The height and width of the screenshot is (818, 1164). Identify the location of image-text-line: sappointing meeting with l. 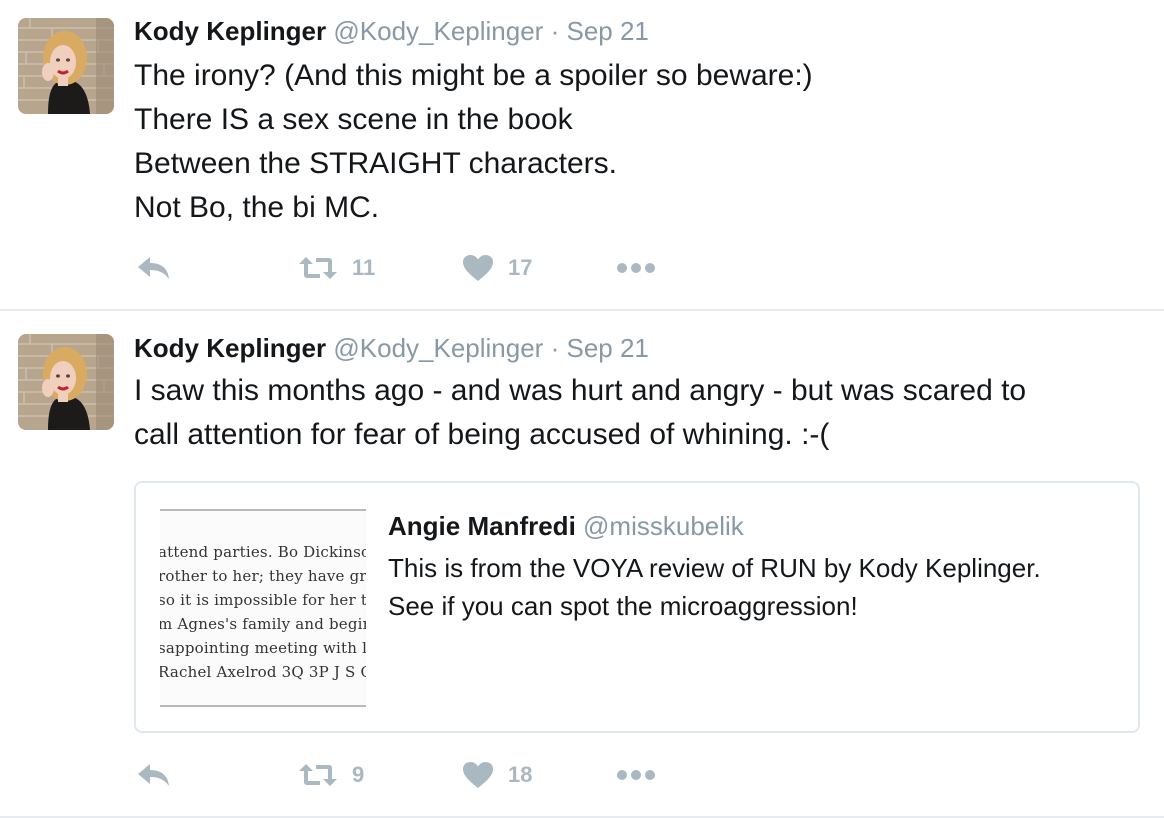
(263, 648).